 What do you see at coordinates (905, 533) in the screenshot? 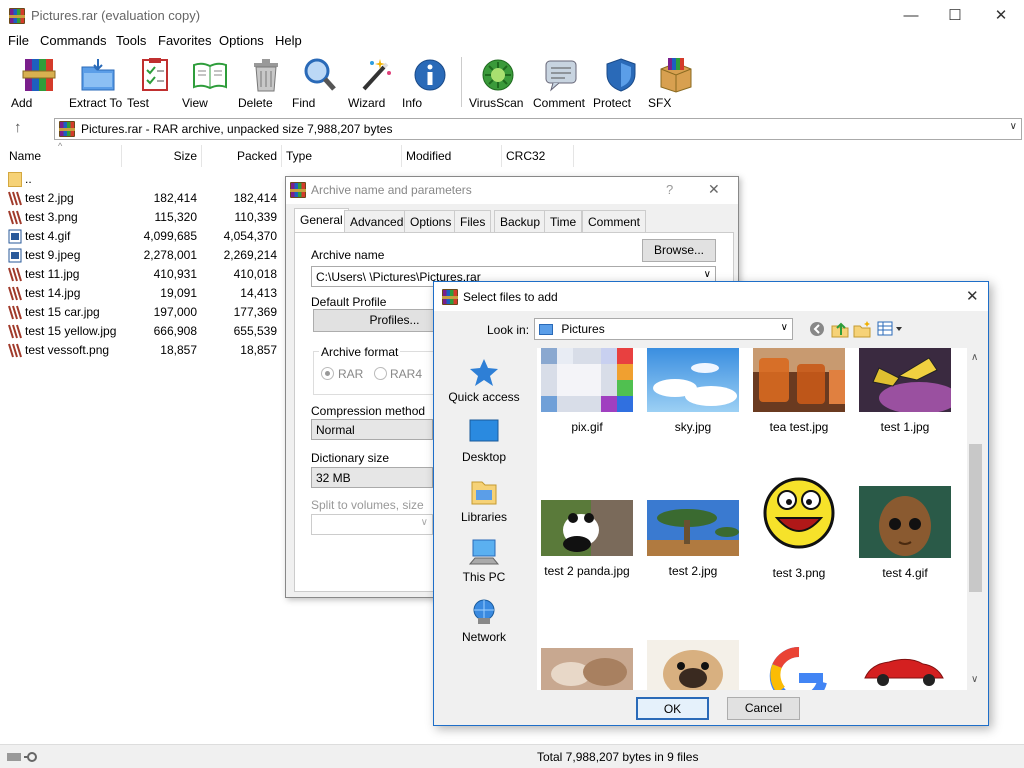
I see `thumbnail-item: test 4.gif` at bounding box center [905, 533].